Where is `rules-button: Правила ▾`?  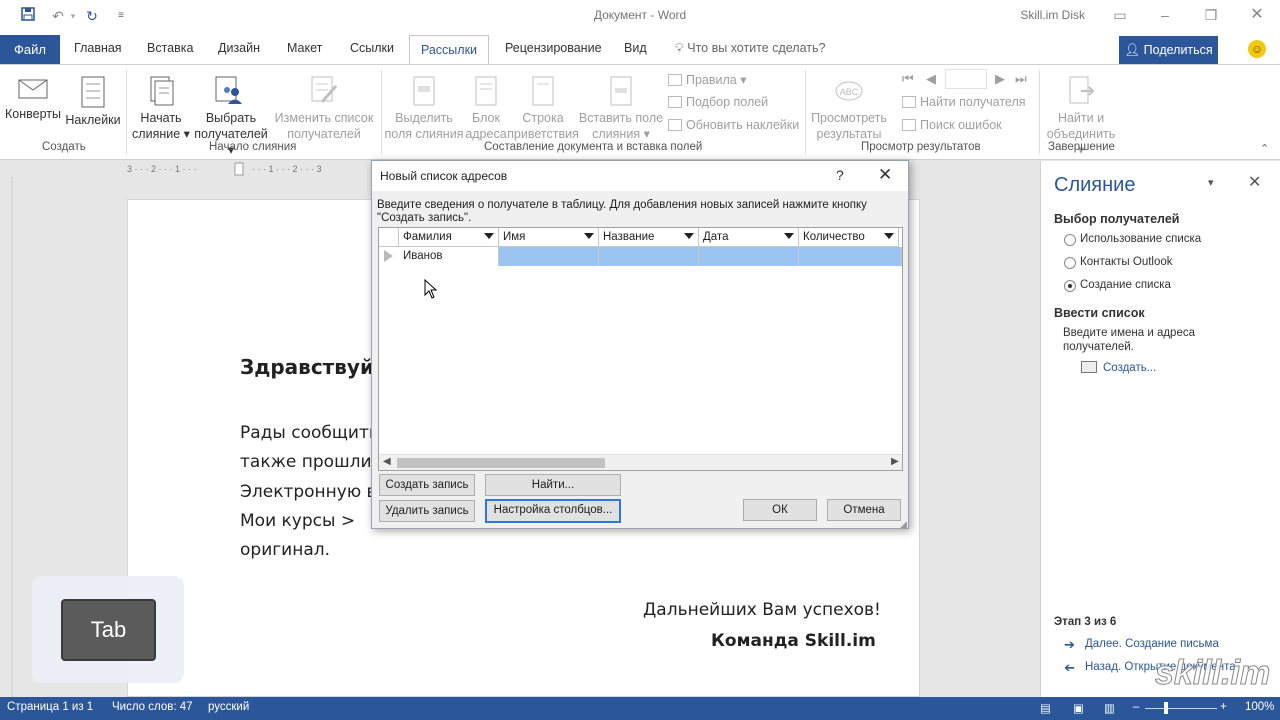 rules-button: Правила ▾ is located at coordinates (707, 79).